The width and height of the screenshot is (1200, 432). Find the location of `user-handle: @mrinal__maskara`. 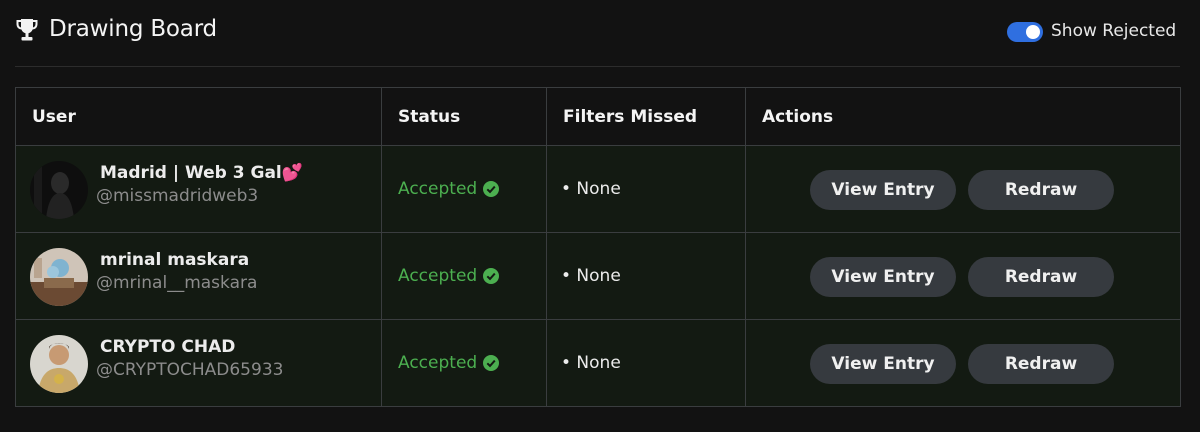

user-handle: @mrinal__maskara is located at coordinates (177, 283).